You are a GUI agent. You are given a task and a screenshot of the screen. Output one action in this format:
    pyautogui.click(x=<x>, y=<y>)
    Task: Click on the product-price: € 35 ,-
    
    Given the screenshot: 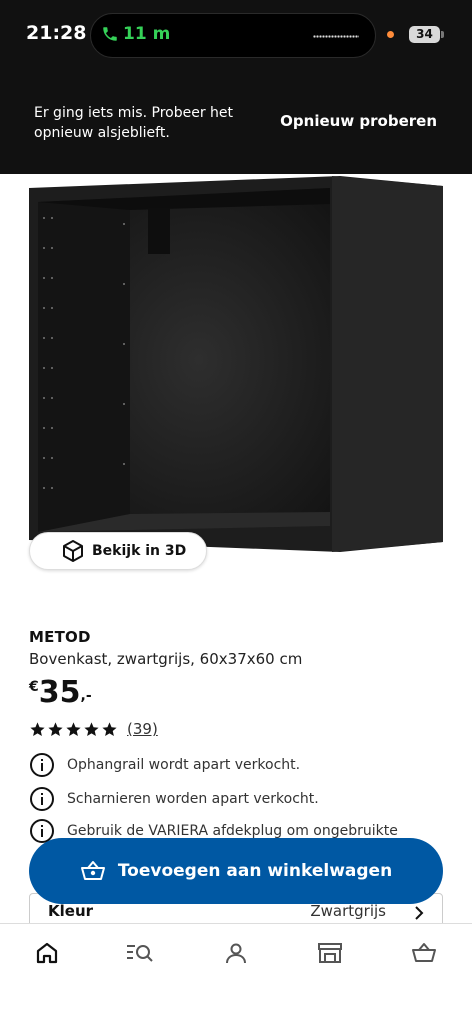 What is the action you would take?
    pyautogui.click(x=60, y=693)
    